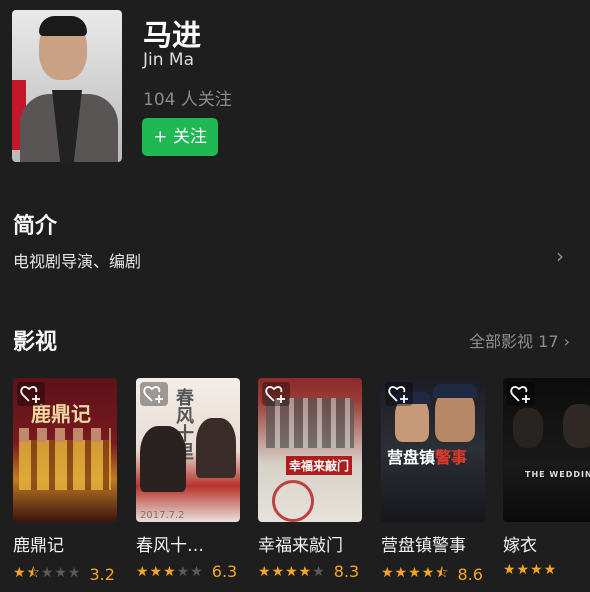 The width and height of the screenshot is (590, 592). What do you see at coordinates (546, 450) in the screenshot?
I see `poster: THE WEDDING` at bounding box center [546, 450].